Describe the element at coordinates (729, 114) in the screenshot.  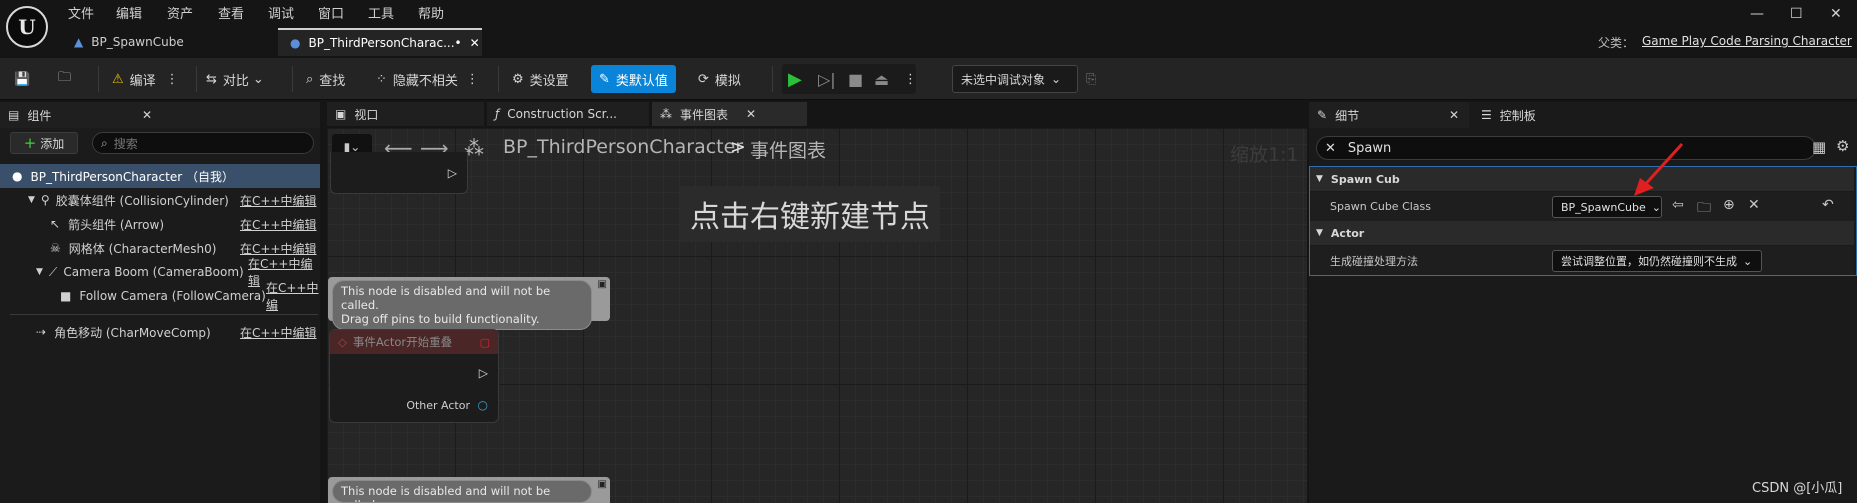
I see `tab-event-graph: ⁂ 事件图表 ✕` at that location.